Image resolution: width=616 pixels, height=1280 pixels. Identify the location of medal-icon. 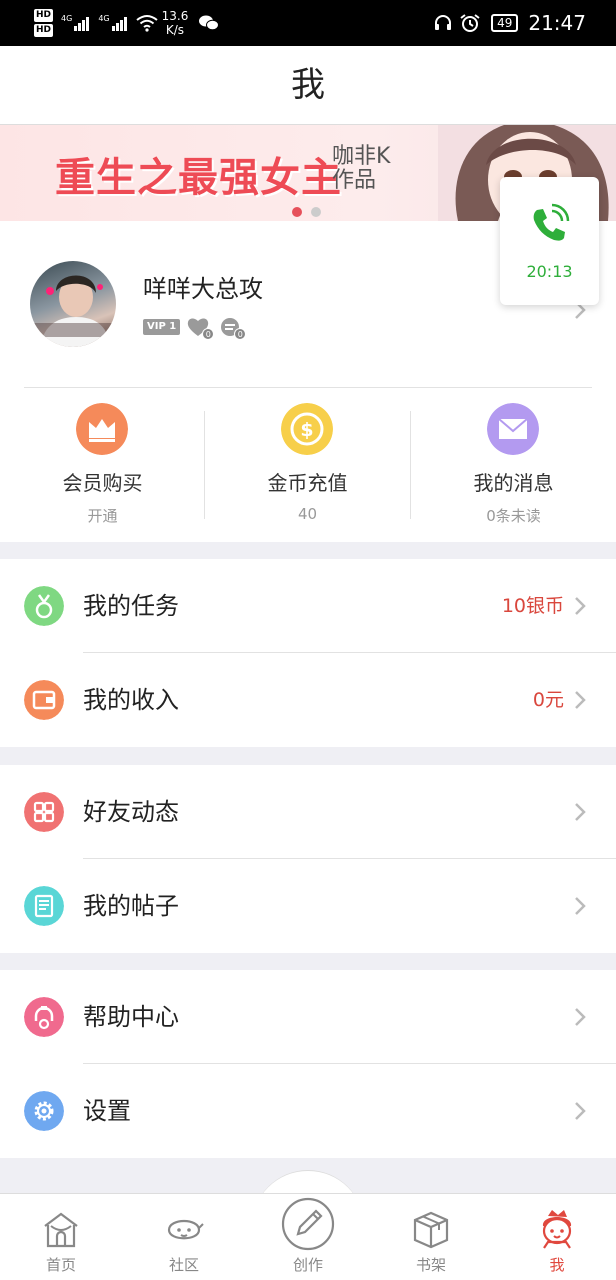
(44, 606).